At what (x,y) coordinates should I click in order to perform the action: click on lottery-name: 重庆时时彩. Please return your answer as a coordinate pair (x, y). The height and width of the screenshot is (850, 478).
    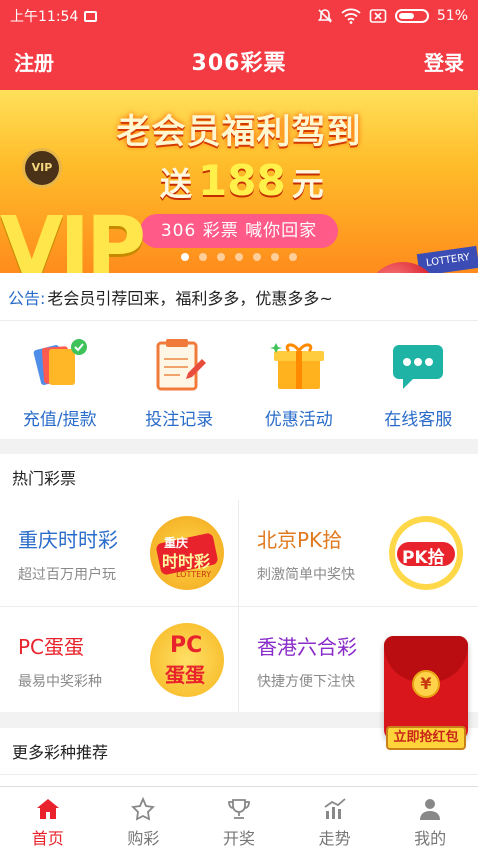
    Looking at the image, I should click on (68, 540).